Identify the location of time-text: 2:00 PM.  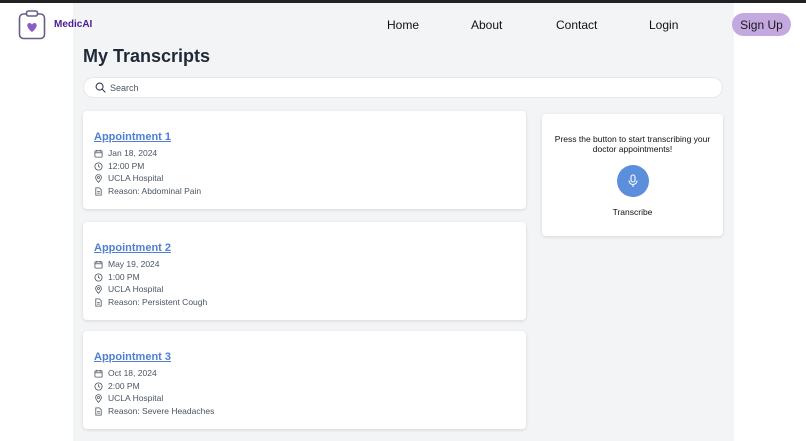
(124, 386).